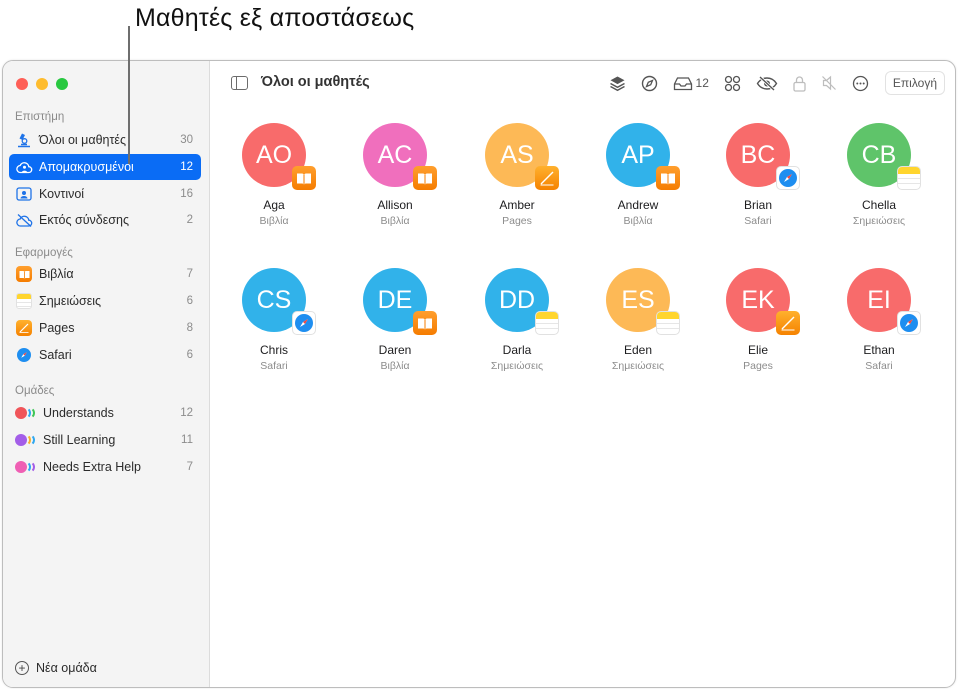 This screenshot has height=689, width=958. I want to click on student-tile: CB Chella Σημειώσεις, so click(879, 175).